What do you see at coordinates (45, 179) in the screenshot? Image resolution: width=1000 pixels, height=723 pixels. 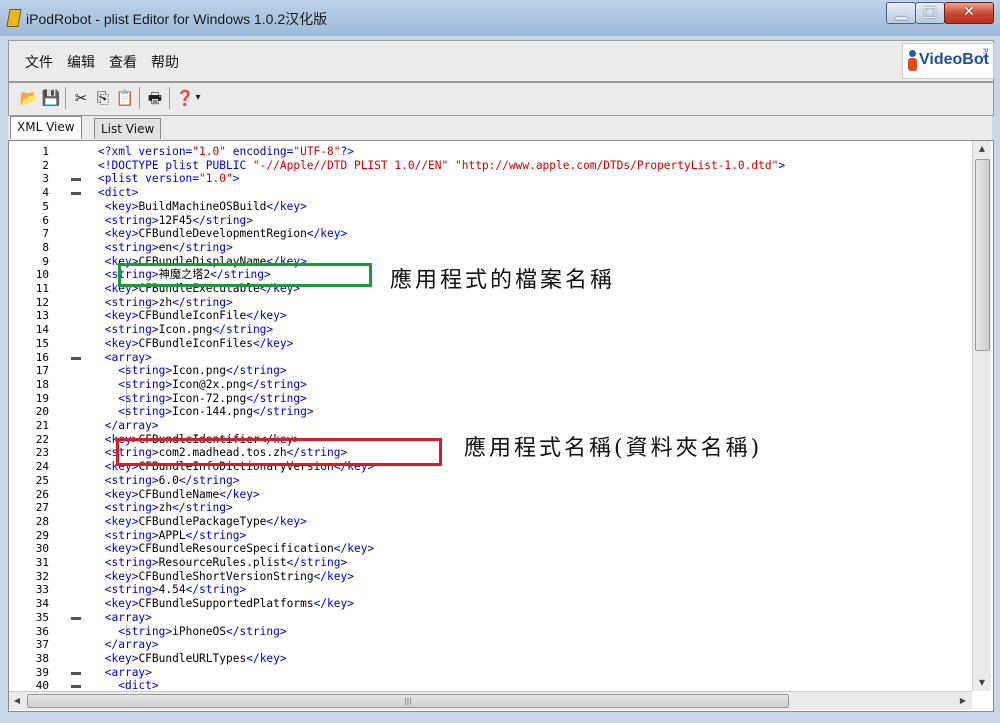 I see `line-number: 3` at bounding box center [45, 179].